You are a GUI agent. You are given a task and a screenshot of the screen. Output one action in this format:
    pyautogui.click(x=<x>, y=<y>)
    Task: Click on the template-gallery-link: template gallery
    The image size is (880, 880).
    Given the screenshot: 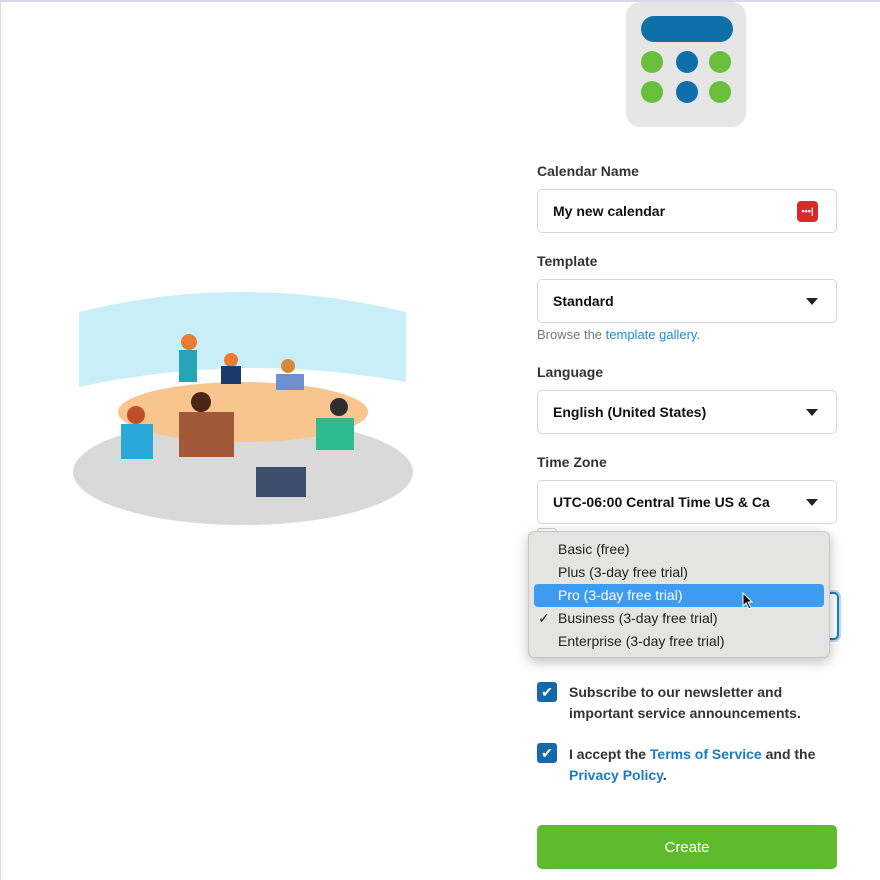 What is the action you would take?
    pyautogui.click(x=651, y=334)
    